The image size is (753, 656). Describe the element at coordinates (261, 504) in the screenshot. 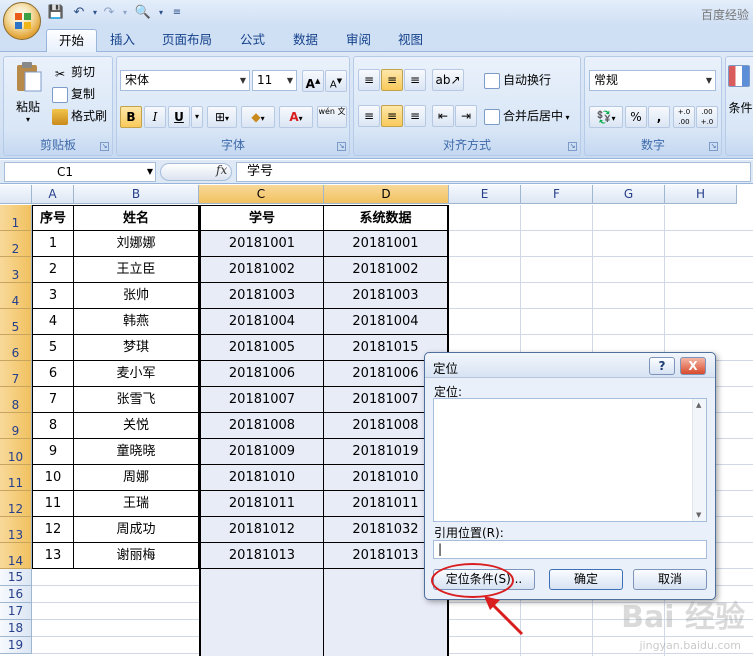

I see `table-cell: 20181011` at that location.